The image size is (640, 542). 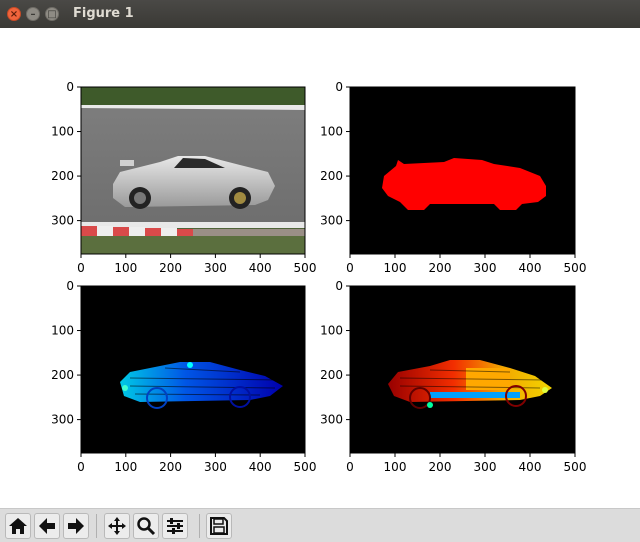 I want to click on save-button, so click(x=219, y=526).